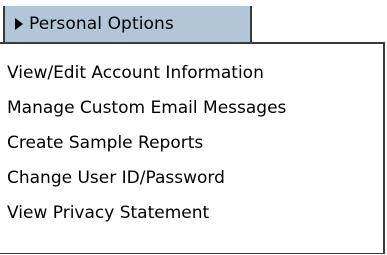 This screenshot has width=387, height=255. What do you see at coordinates (146, 108) in the screenshot?
I see `menu-item-manage-email-messages: Manage Custom Email Messages` at bounding box center [146, 108].